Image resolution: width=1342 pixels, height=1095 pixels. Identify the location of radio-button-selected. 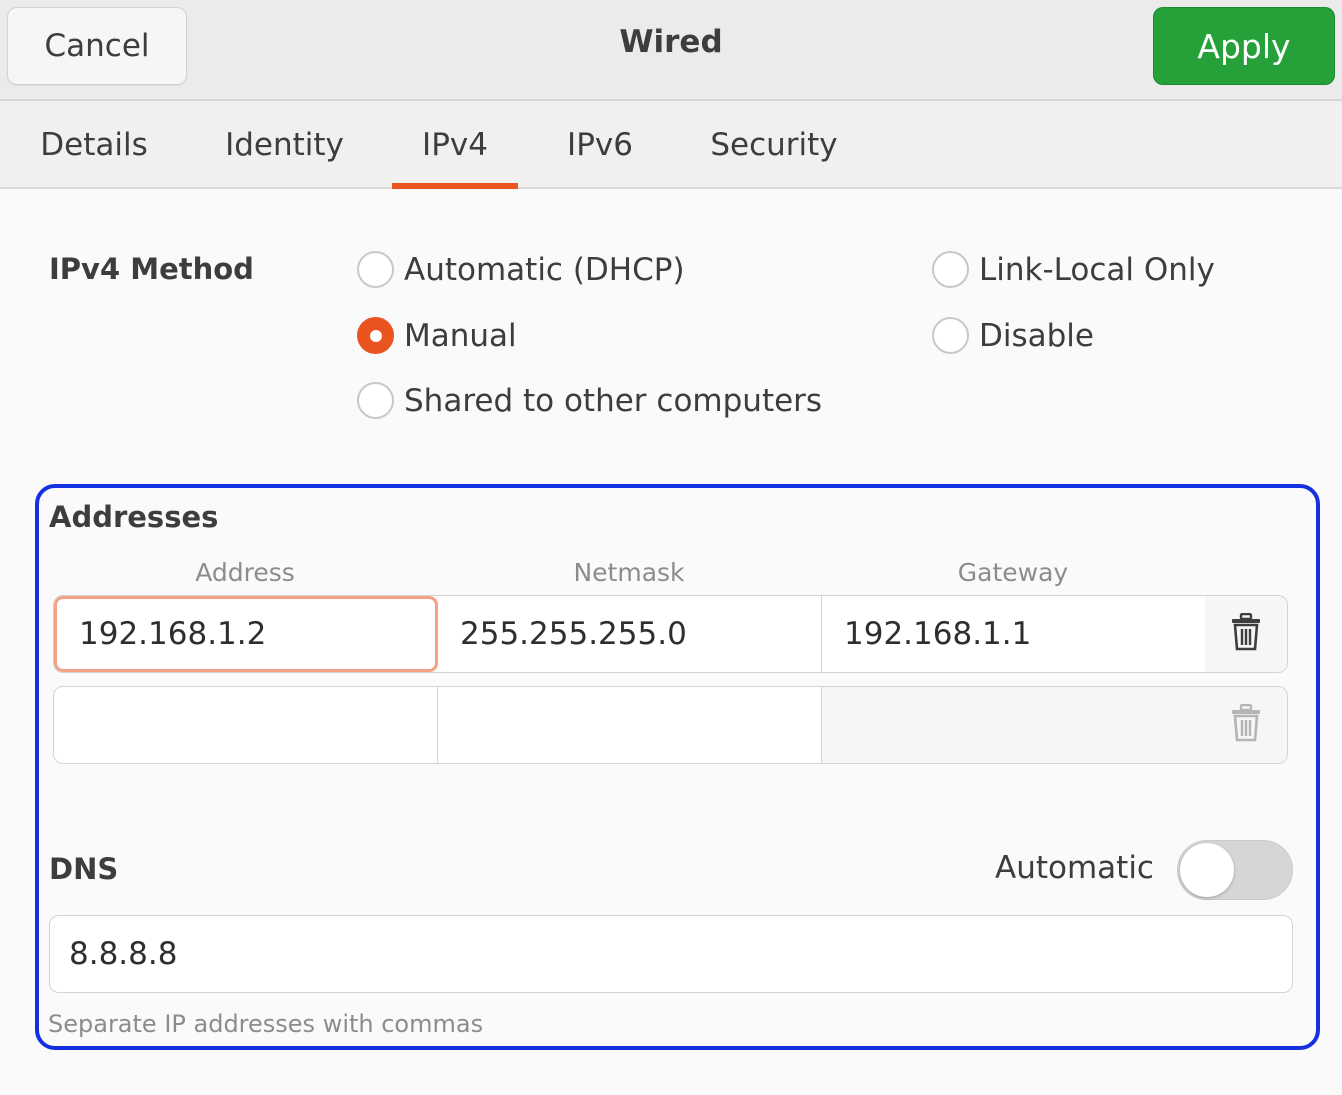
(375, 335).